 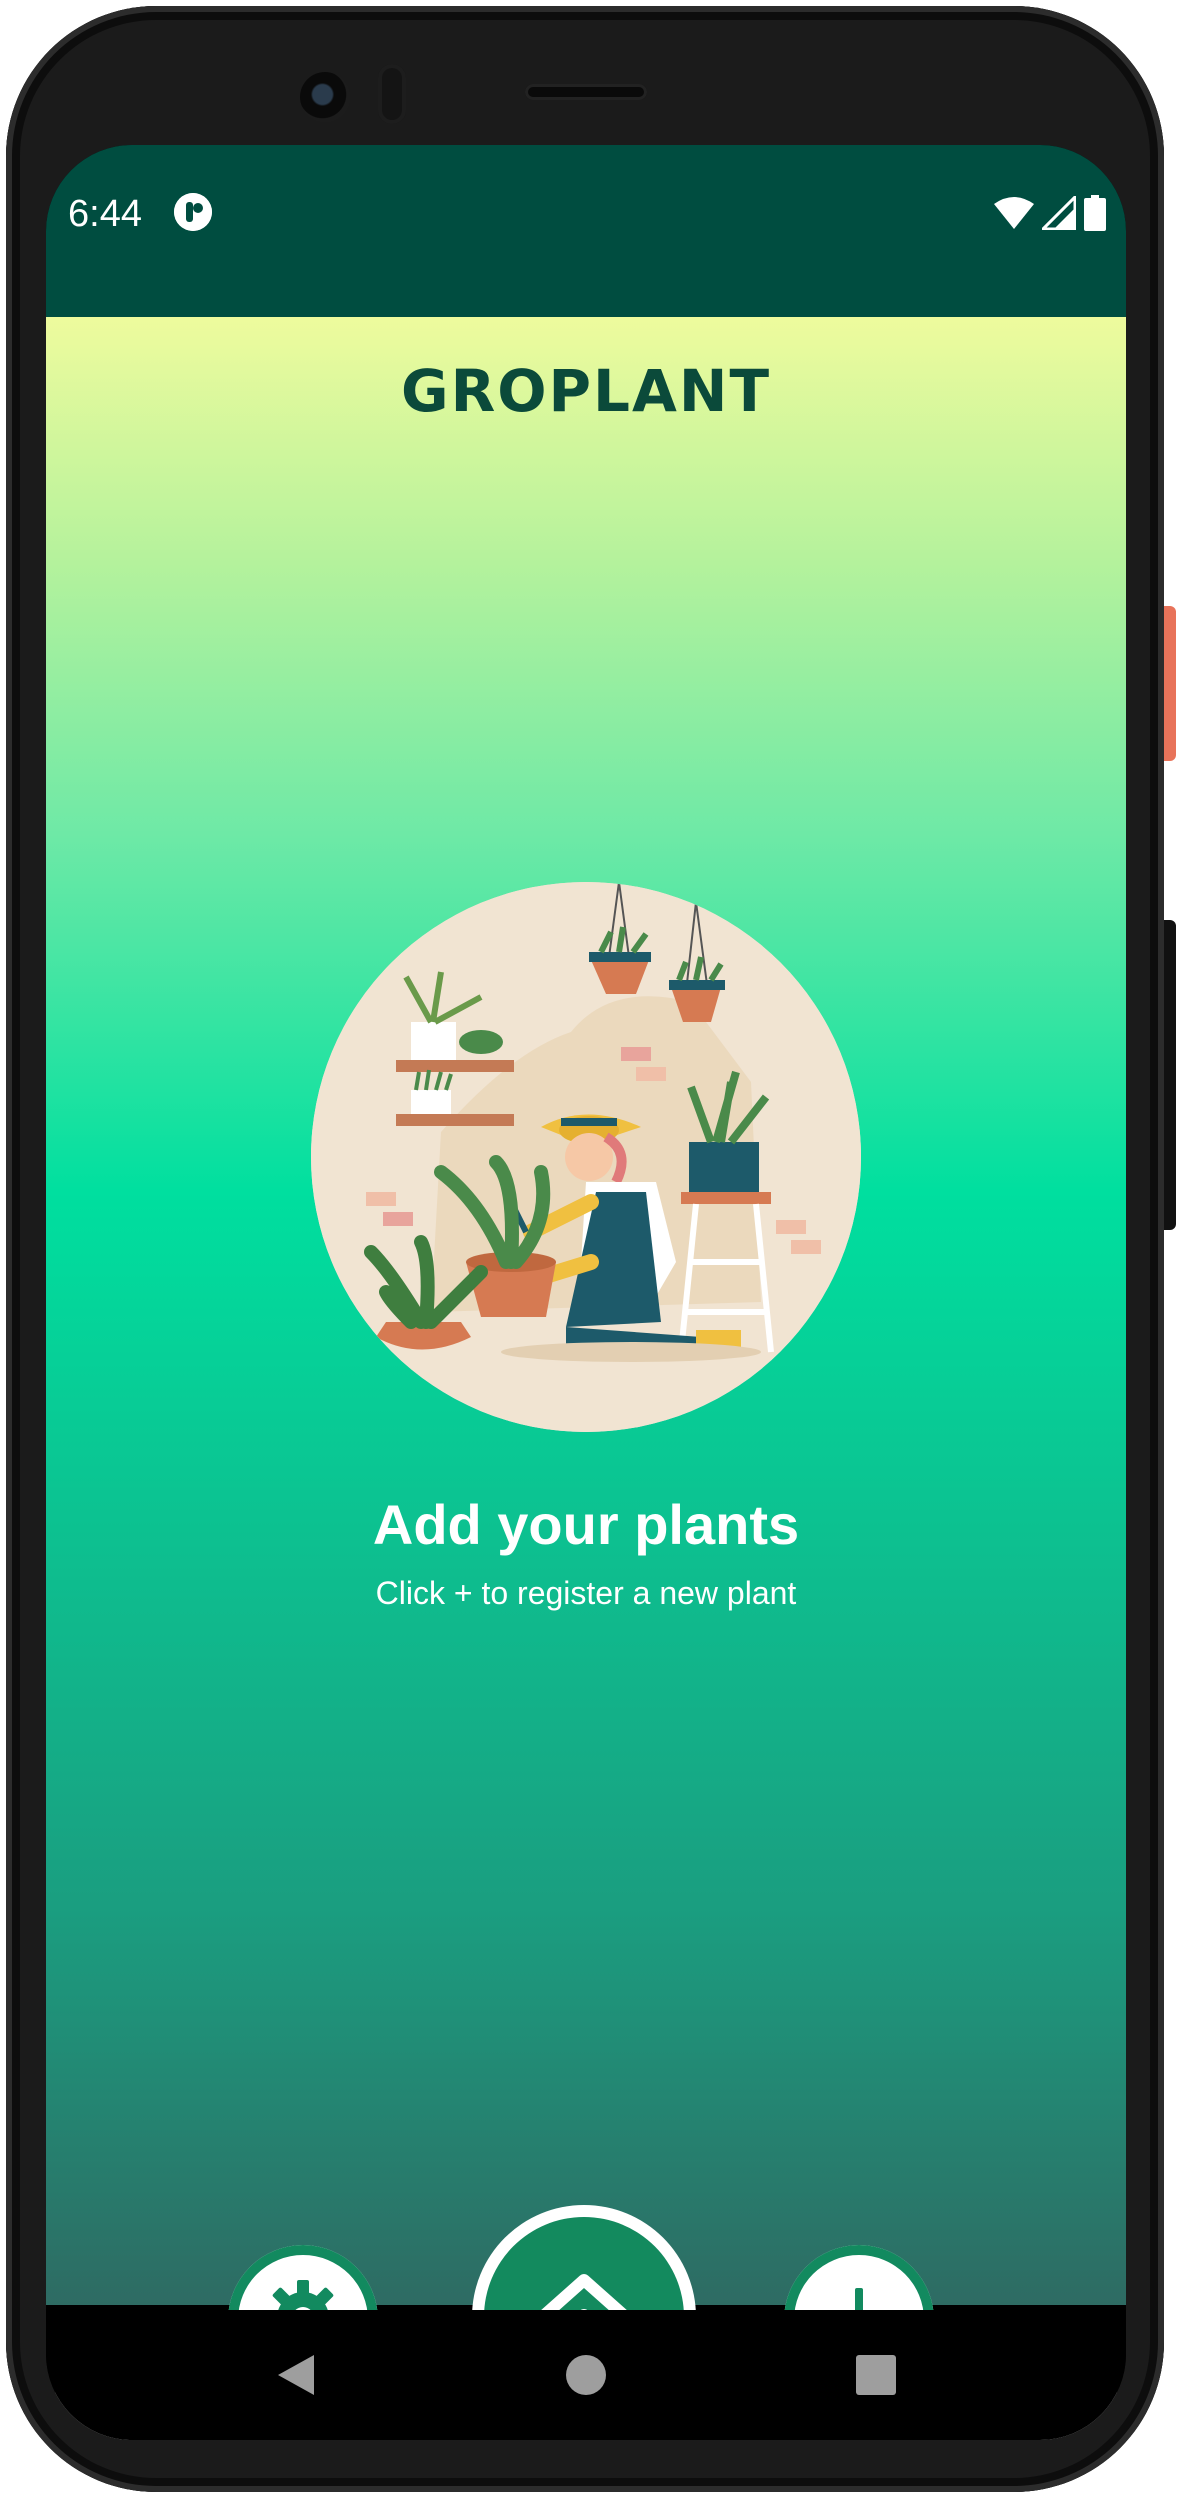 I want to click on cellular-signal-icon, so click(x=1058, y=213).